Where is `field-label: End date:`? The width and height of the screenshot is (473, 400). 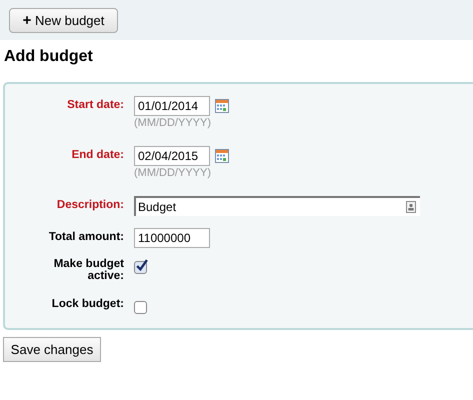
field-label: End date: is located at coordinates (97, 154).